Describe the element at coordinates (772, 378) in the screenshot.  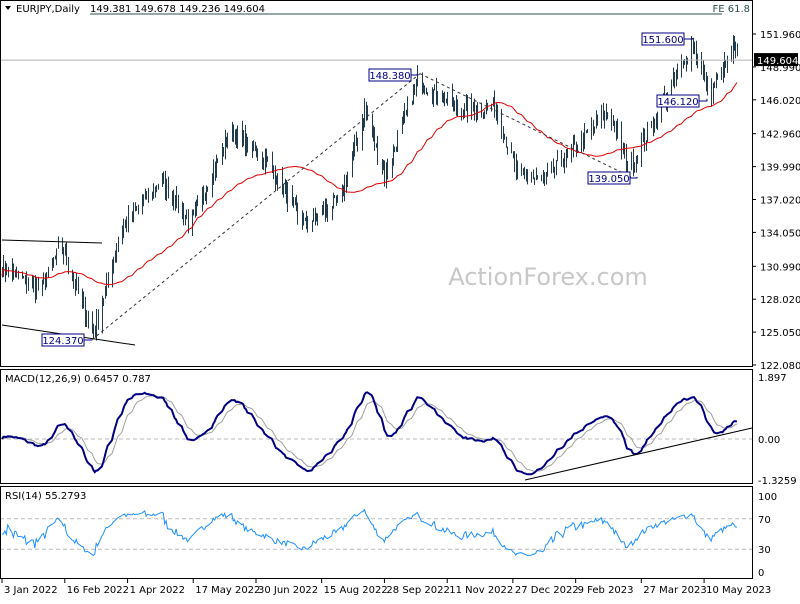
I see `macd-tick-label: 1.897` at that location.